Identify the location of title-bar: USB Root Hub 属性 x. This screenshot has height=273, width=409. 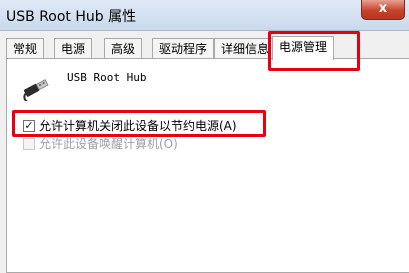
(204, 15).